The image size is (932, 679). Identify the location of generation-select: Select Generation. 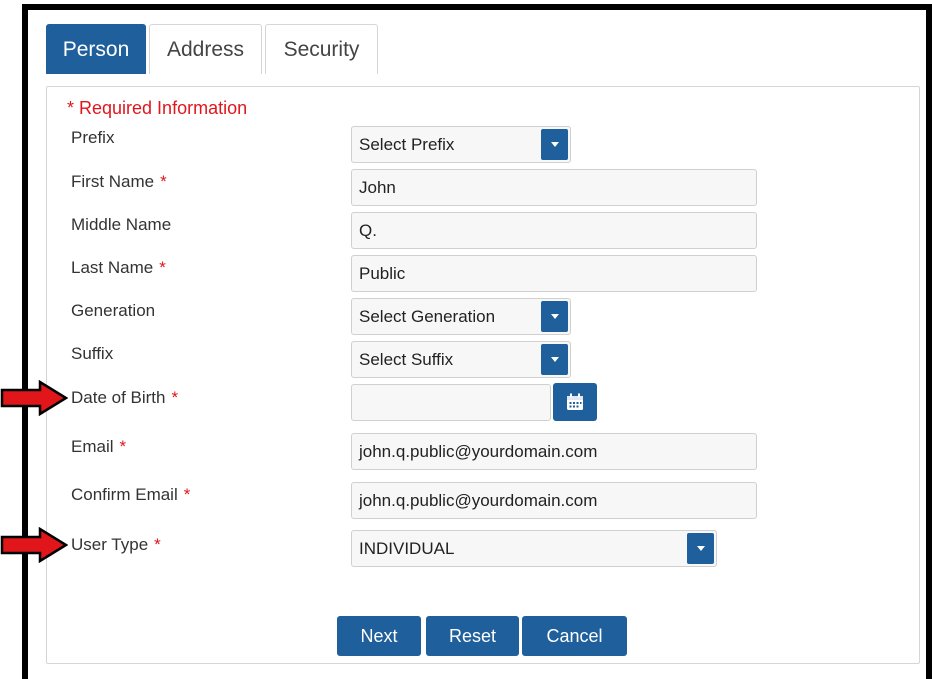
(461, 316).